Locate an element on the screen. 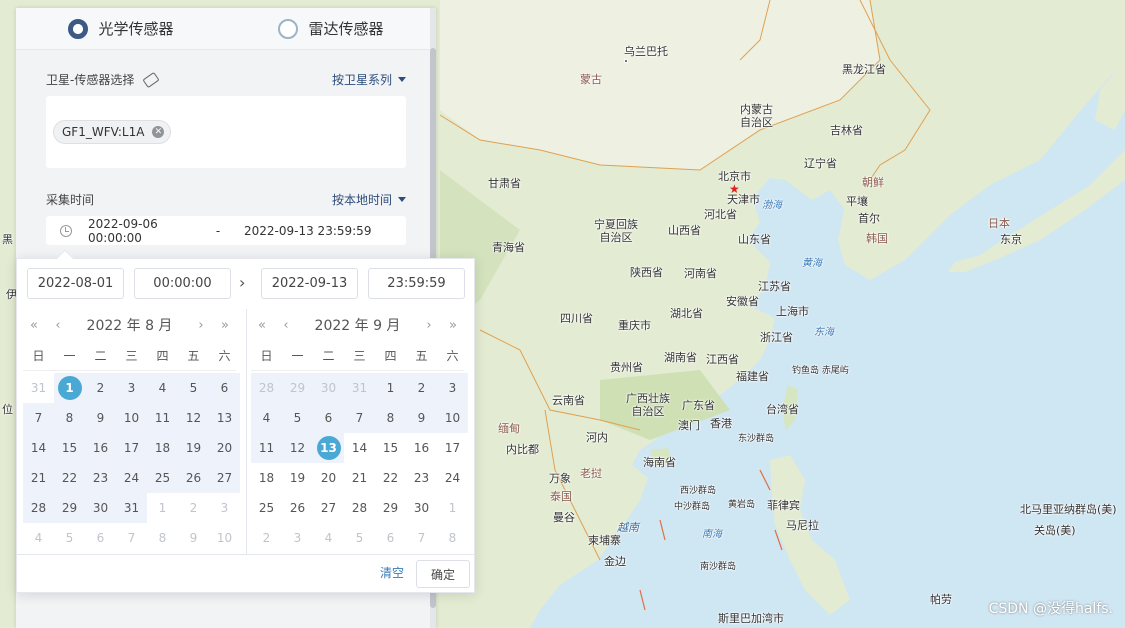 This screenshot has height=628, width=1125. start-date-input: 2022-08-01 is located at coordinates (75, 283).